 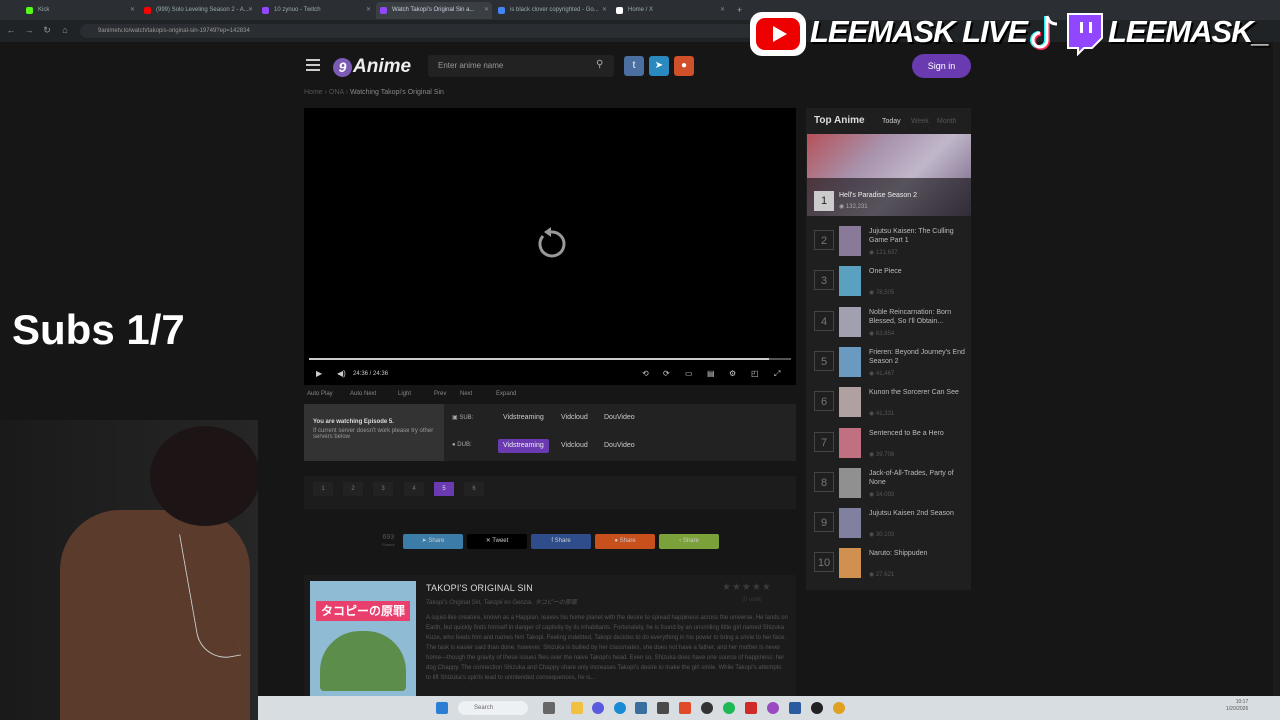 What do you see at coordinates (670, 10) in the screenshot?
I see `browser-tab: Home / X ✕` at bounding box center [670, 10].